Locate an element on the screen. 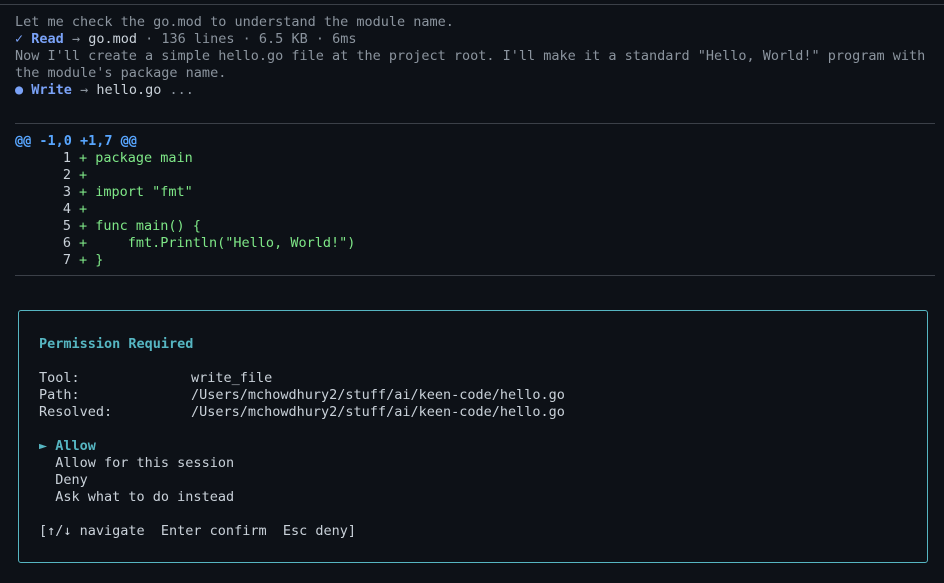 Image resolution: width=944 pixels, height=583 pixels. selection-marker-icon: ► is located at coordinates (43, 446).